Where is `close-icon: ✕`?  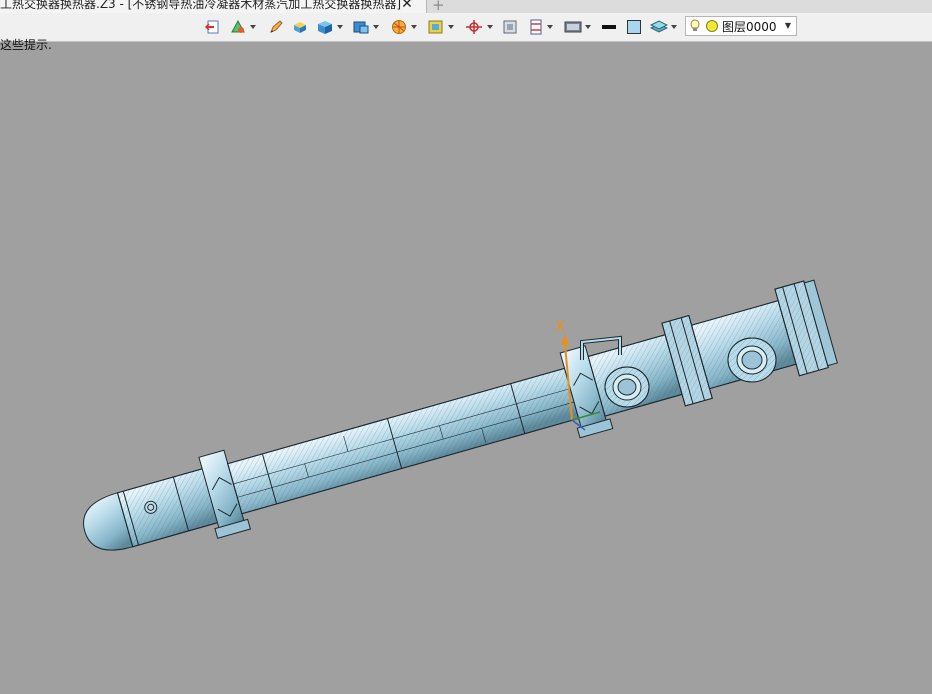 close-icon: ✕ is located at coordinates (407, 6).